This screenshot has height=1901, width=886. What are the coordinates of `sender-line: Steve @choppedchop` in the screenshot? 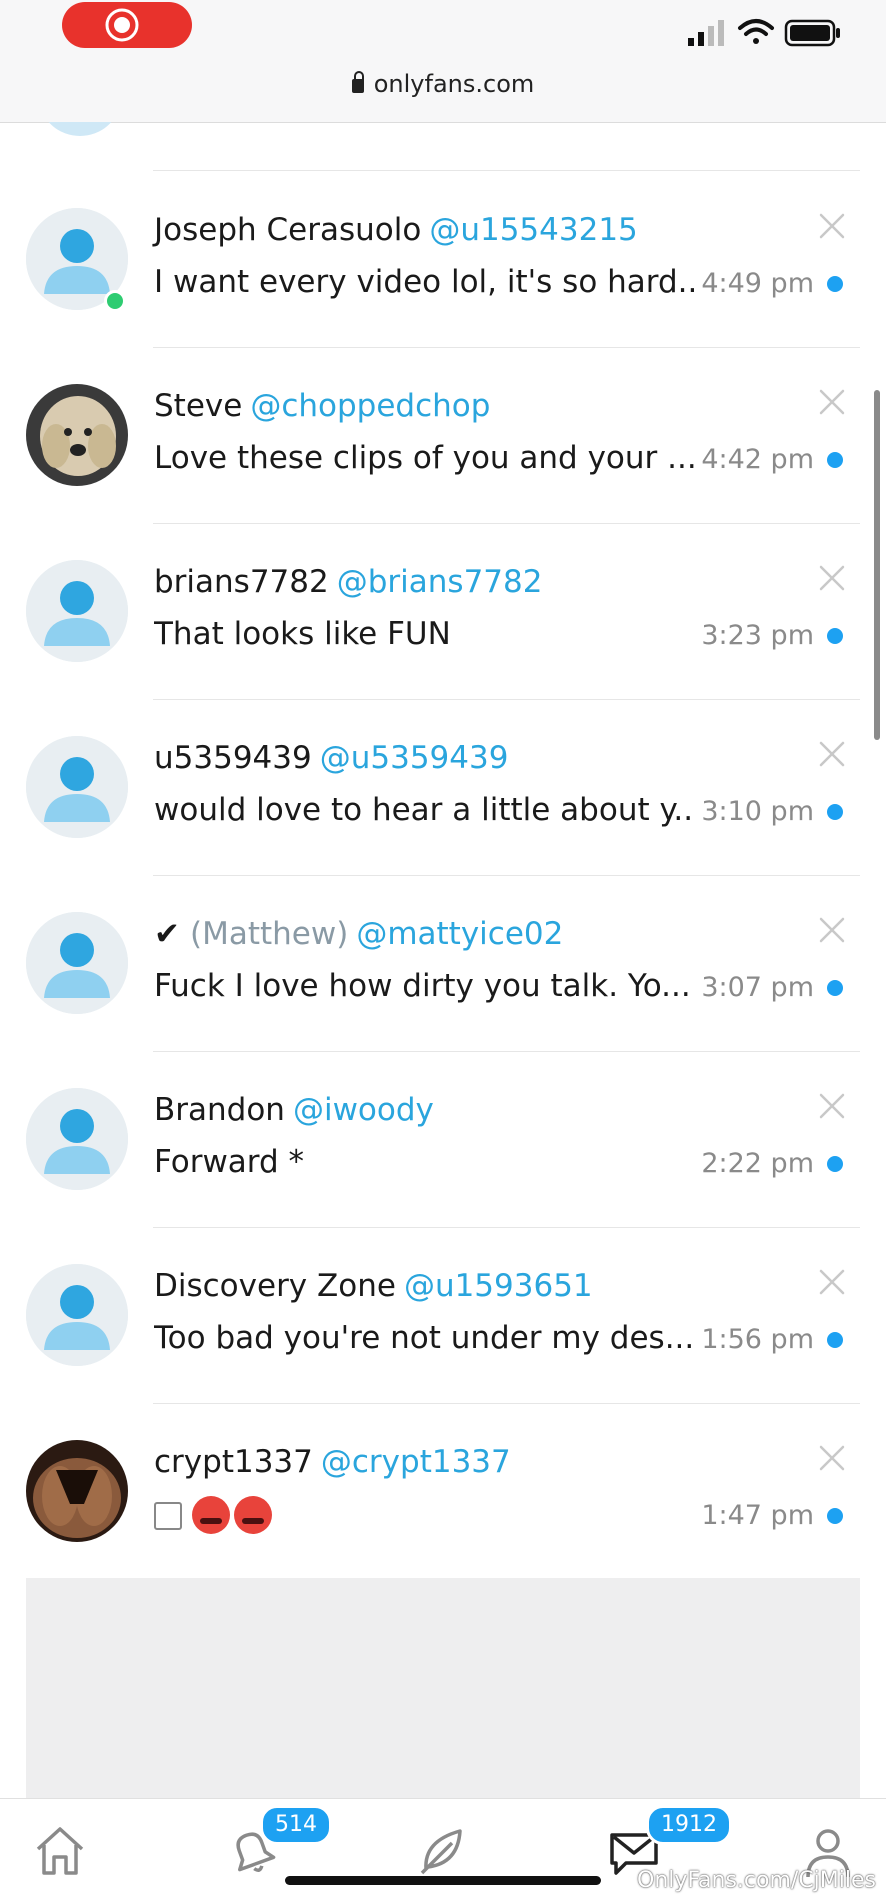 It's located at (322, 406).